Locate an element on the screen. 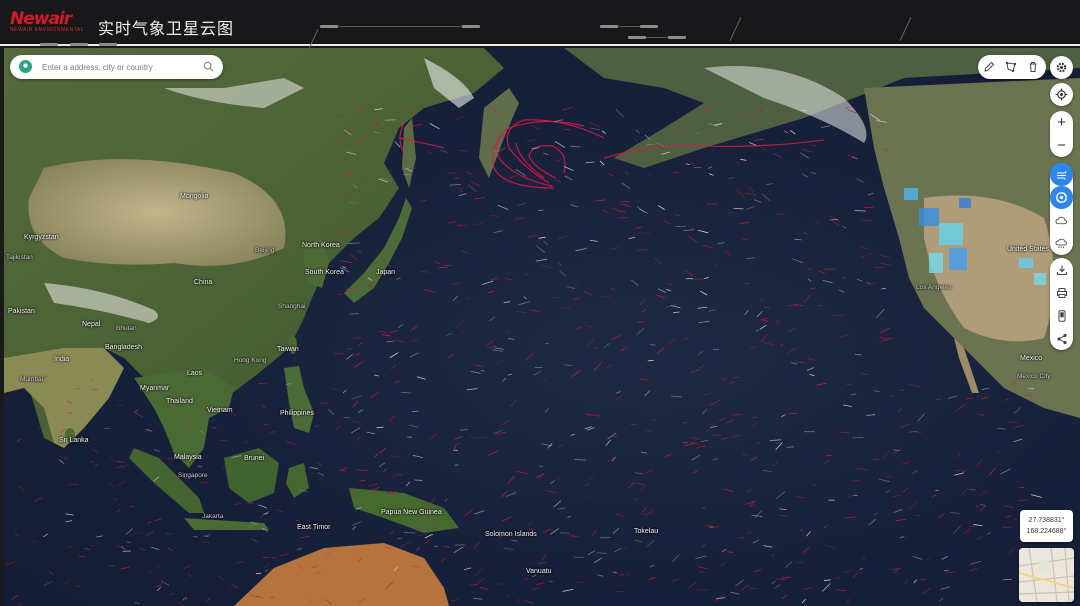 The width and height of the screenshot is (1080, 606). zoom-out-button: − is located at coordinates (1061, 145).